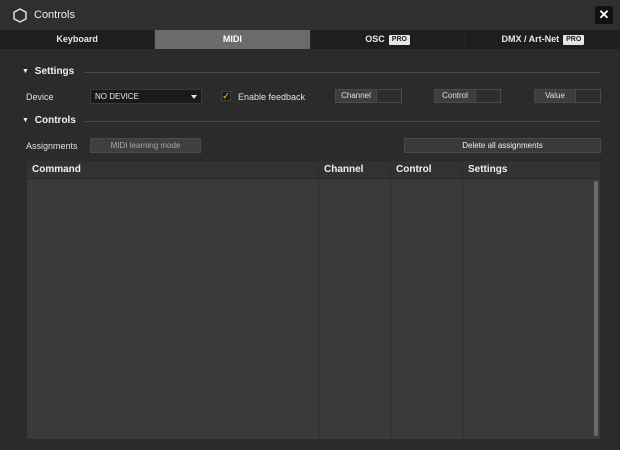 The image size is (620, 450). I want to click on hexagon-icon, so click(20, 15).